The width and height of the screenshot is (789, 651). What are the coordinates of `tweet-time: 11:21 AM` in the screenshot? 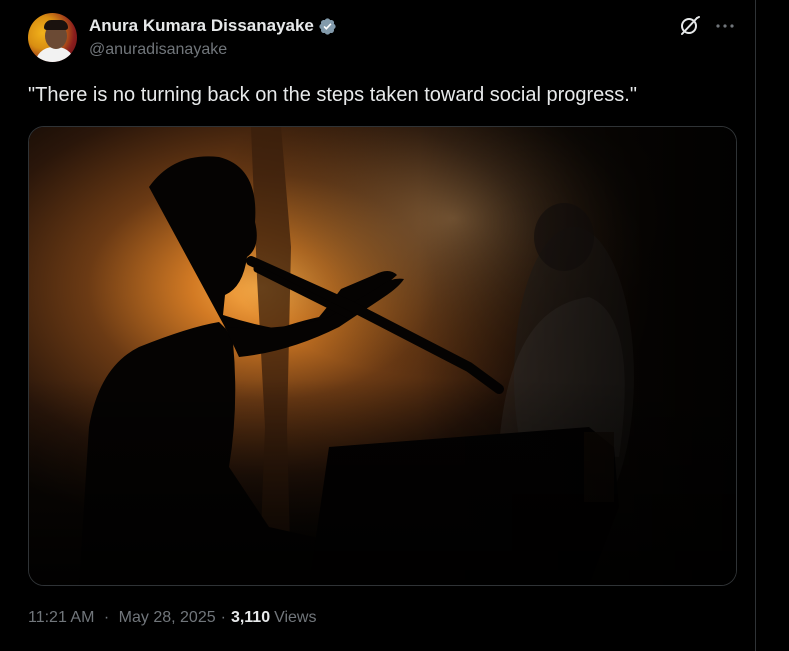 It's located at (61, 617).